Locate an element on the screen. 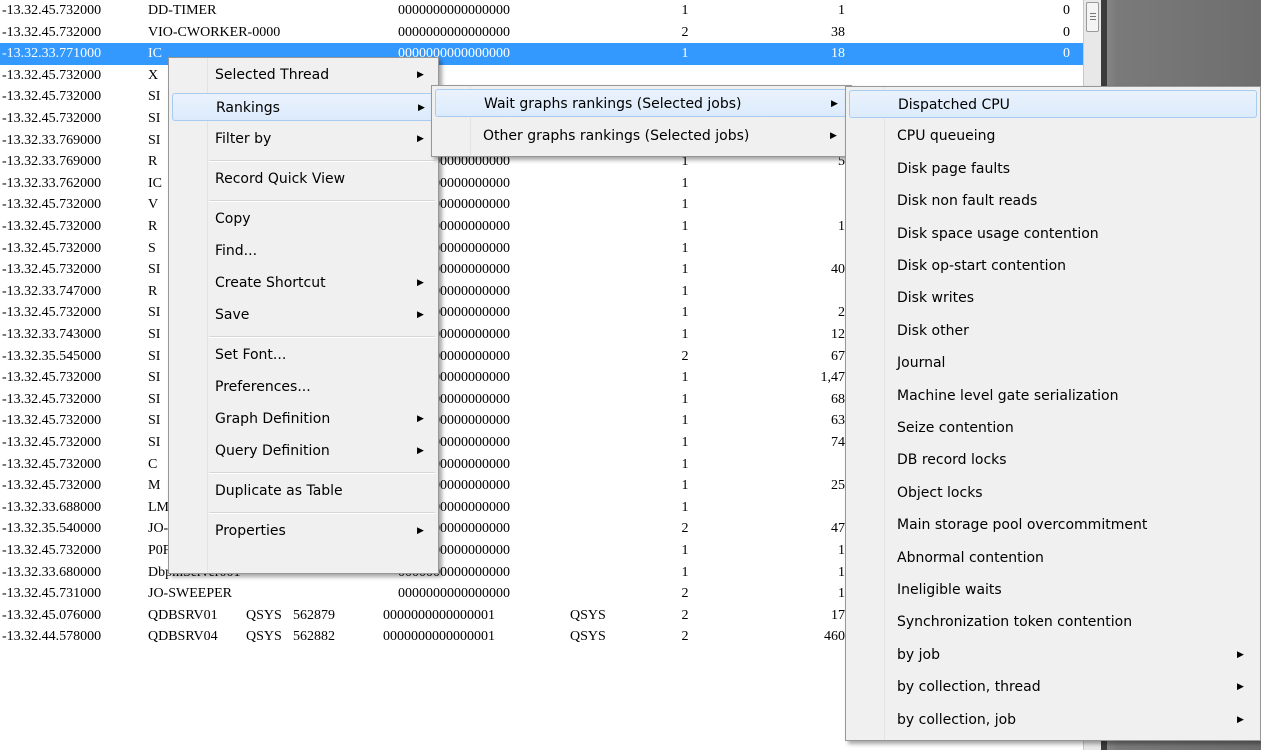 The width and height of the screenshot is (1261, 750). menu-item-disk-other: Disk other is located at coordinates (1053, 331).